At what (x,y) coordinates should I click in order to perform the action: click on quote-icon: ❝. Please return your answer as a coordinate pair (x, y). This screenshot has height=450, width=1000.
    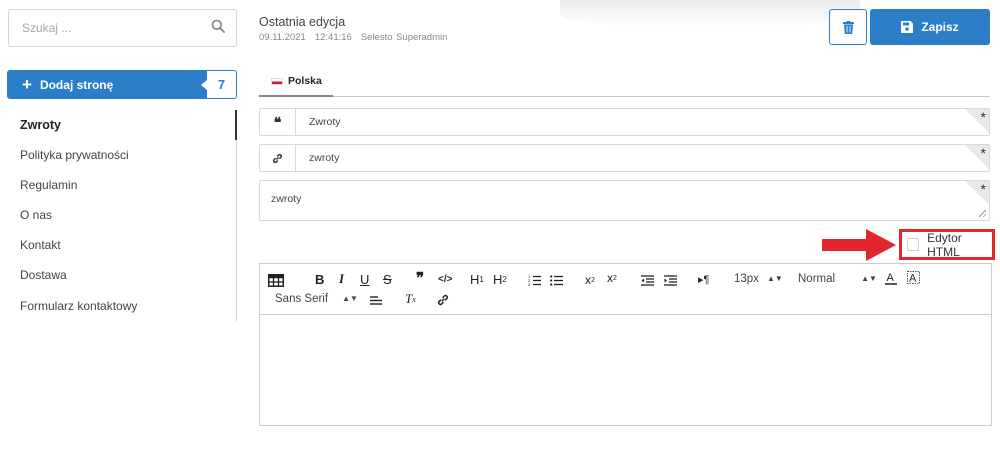
    Looking at the image, I should click on (278, 122).